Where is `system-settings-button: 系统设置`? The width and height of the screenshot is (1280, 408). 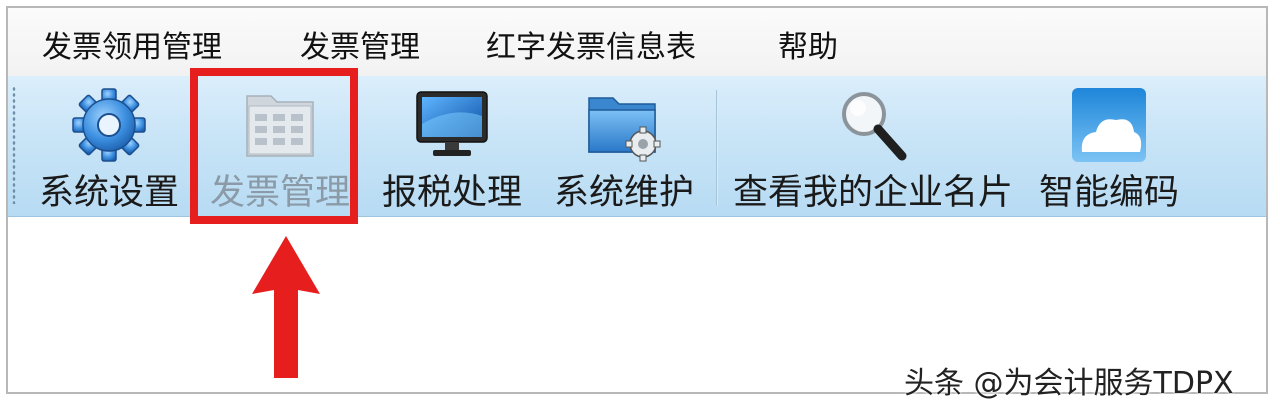 system-settings-button: 系统设置 is located at coordinates (109, 146).